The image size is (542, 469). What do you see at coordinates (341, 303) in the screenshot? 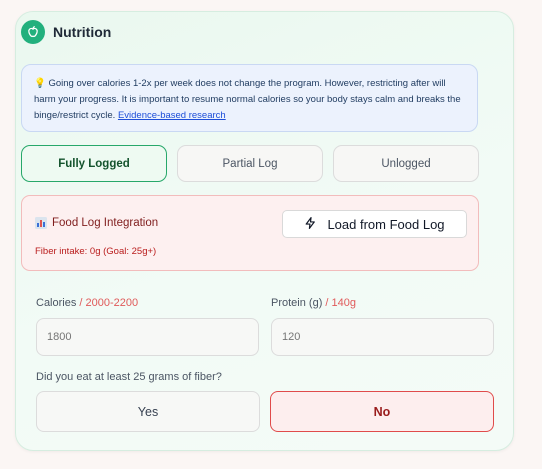
I see `protein-range: / 140g` at bounding box center [341, 303].